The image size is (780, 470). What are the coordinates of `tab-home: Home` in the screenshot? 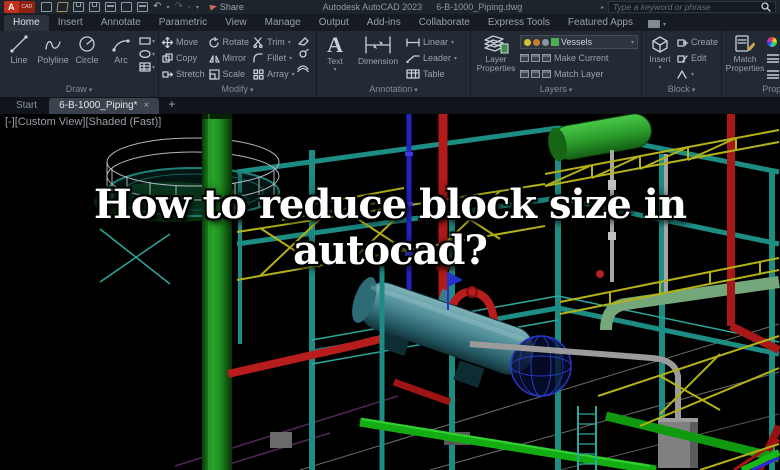 It's located at (26, 23).